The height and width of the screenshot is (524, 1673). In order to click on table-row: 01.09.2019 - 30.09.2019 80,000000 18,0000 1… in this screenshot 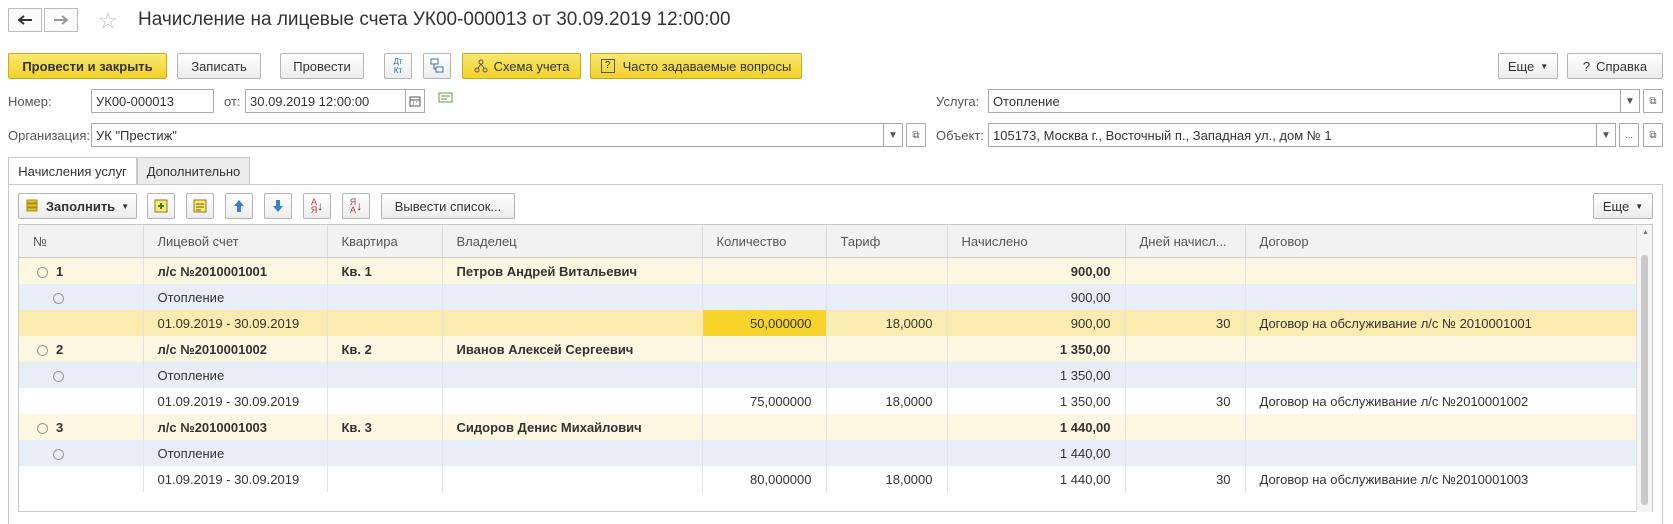, I will do `click(828, 479)`.